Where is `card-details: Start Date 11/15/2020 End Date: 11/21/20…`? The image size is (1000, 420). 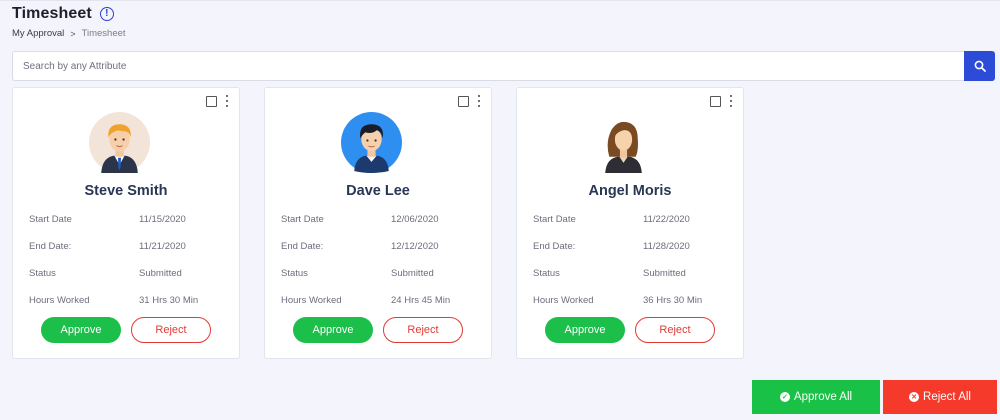 card-details: Start Date 11/15/2020 End Date: 11/21/20… is located at coordinates (129, 268).